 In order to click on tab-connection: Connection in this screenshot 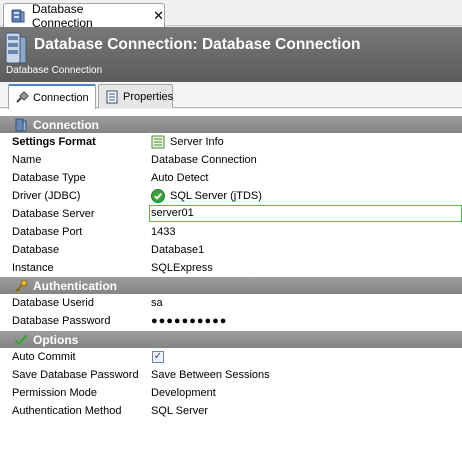, I will do `click(52, 96)`.